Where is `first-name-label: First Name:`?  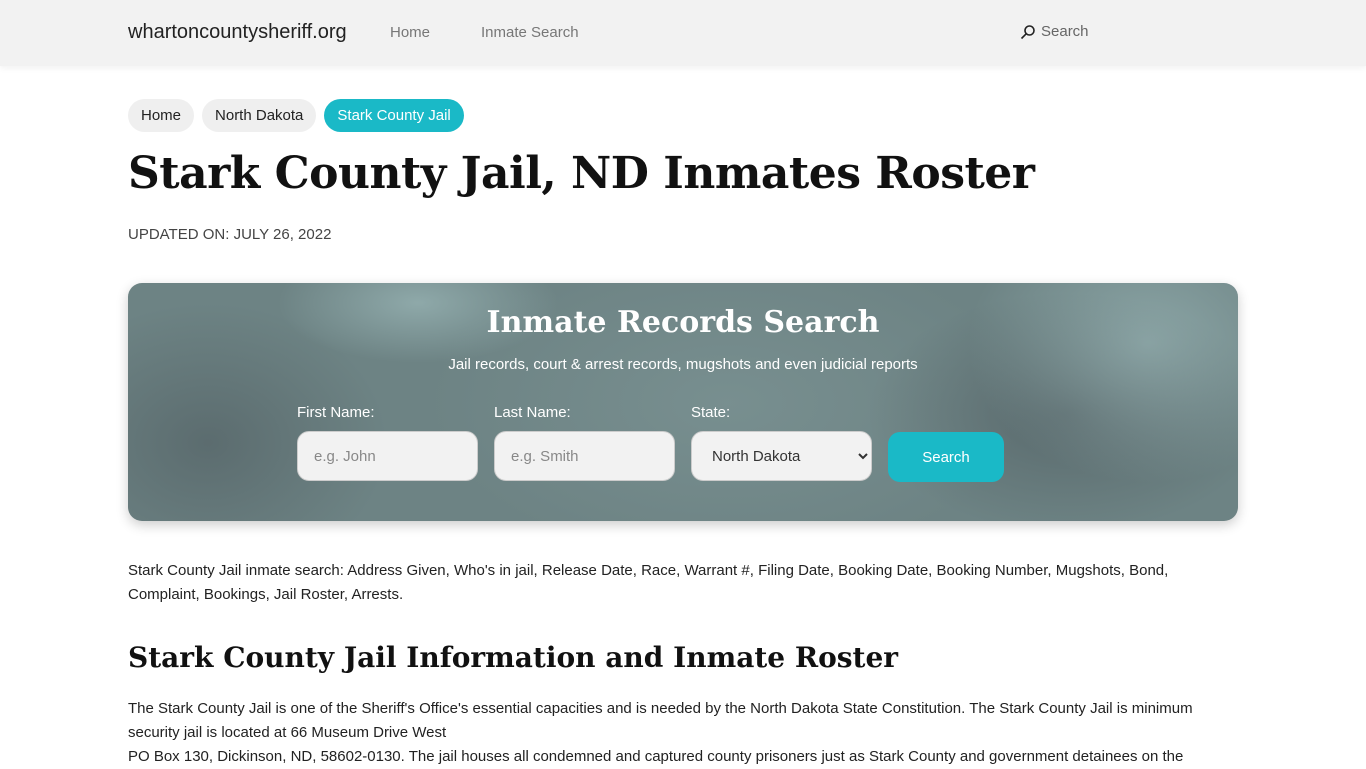 first-name-label: First Name: is located at coordinates (336, 412).